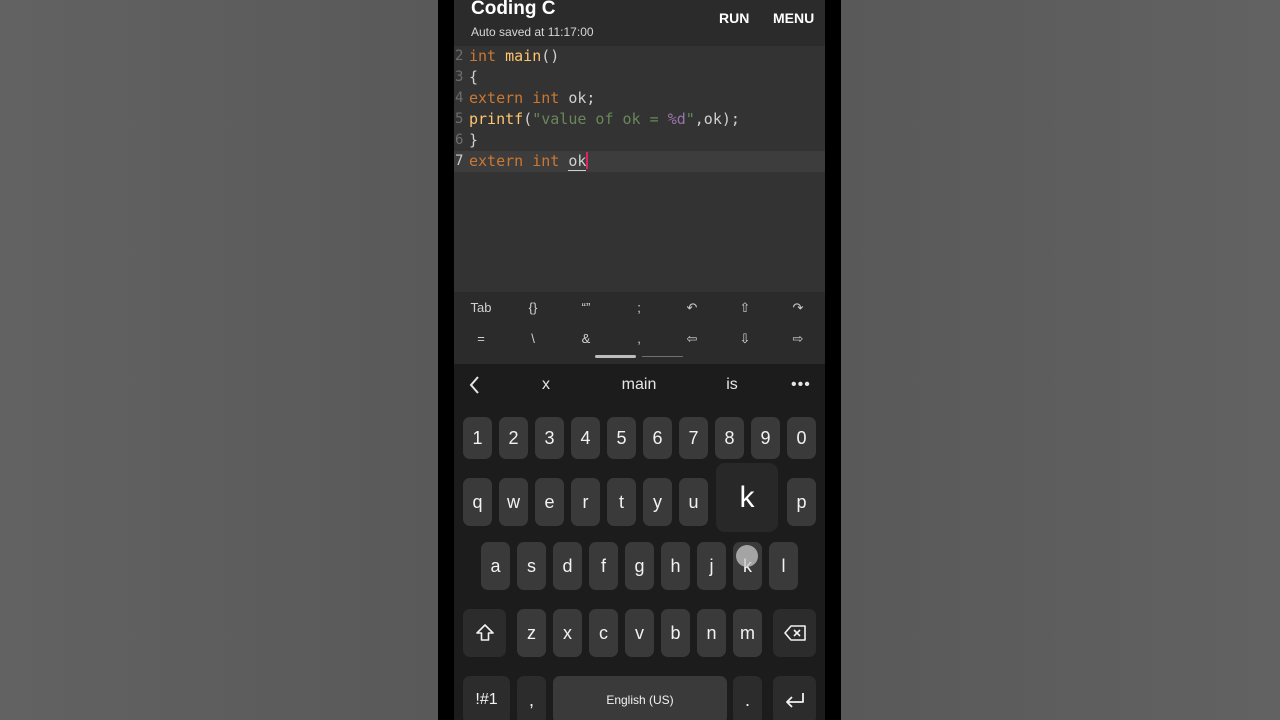 The height and width of the screenshot is (720, 1280). I want to click on key-r: r, so click(585, 502).